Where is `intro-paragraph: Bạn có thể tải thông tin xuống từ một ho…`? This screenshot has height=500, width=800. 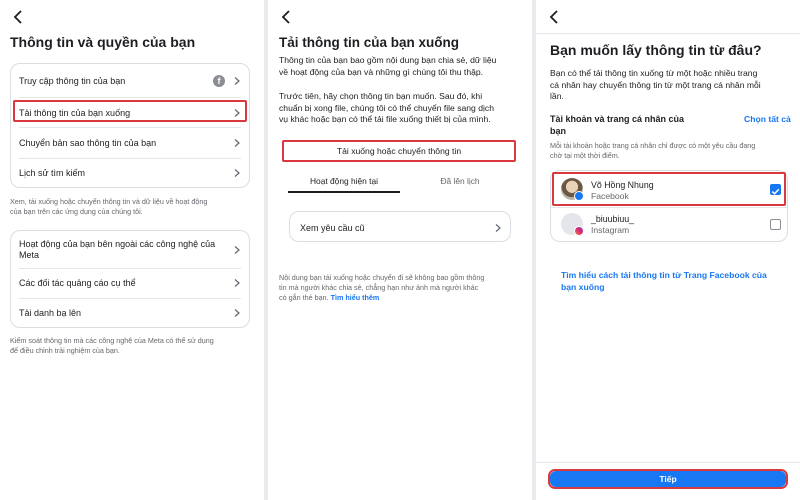
intro-paragraph: Bạn có thể tải thông tin xuống từ một ho… is located at coordinates (655, 84).